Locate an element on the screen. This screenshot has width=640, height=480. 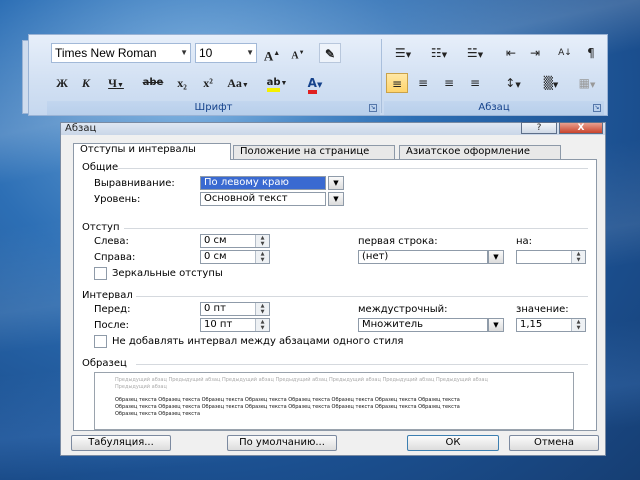
indent-right-input: 0 см ▲ ▼ is located at coordinates (235, 257).